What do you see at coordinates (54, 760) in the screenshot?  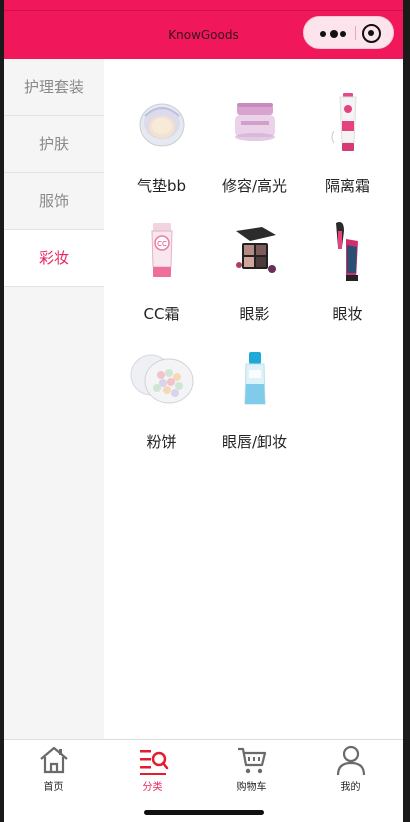 I see `home-icon` at bounding box center [54, 760].